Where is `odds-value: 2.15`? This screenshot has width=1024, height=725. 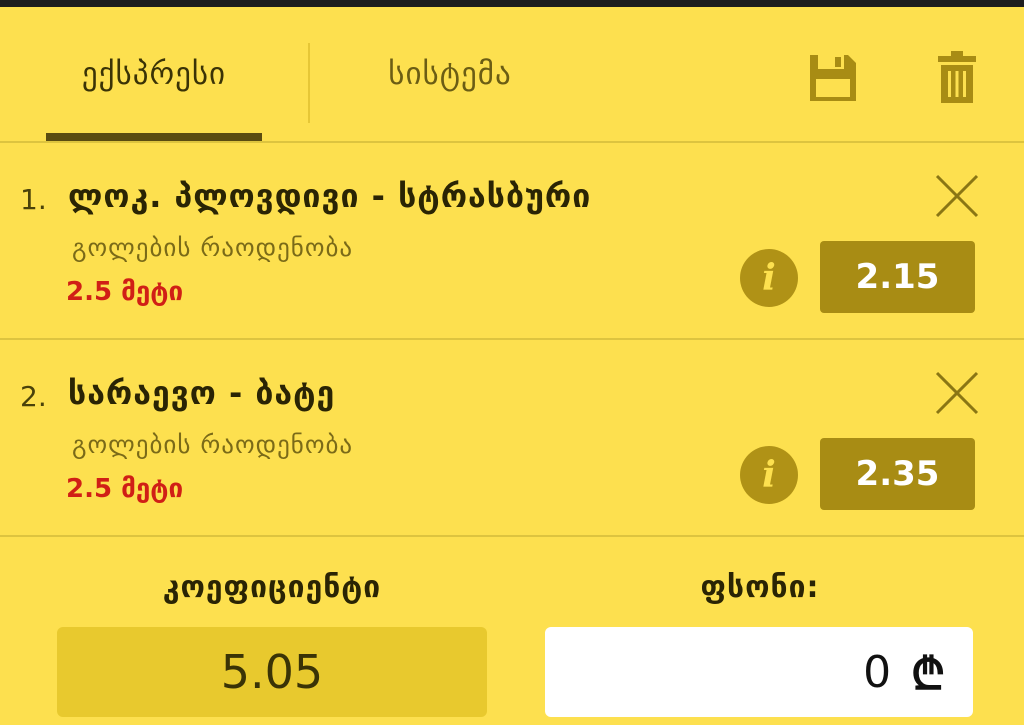 odds-value: 2.15 is located at coordinates (897, 277).